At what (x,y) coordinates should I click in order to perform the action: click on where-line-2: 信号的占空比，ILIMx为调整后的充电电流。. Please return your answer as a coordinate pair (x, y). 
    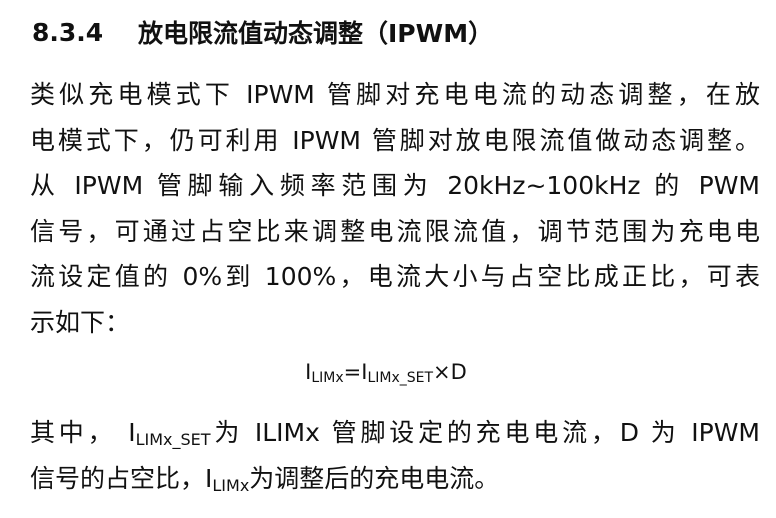
    Looking at the image, I should click on (395, 479).